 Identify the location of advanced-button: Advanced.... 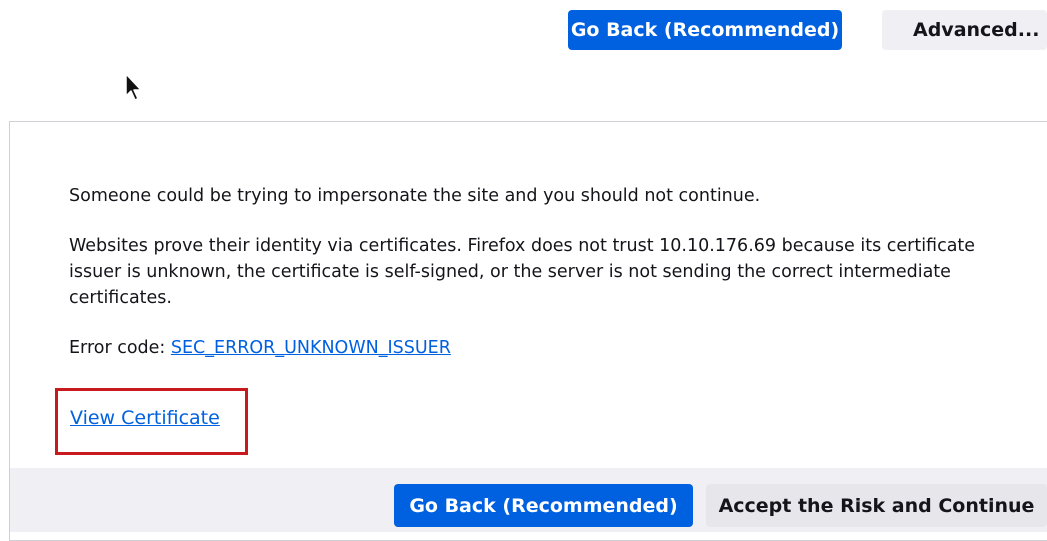
(964, 30).